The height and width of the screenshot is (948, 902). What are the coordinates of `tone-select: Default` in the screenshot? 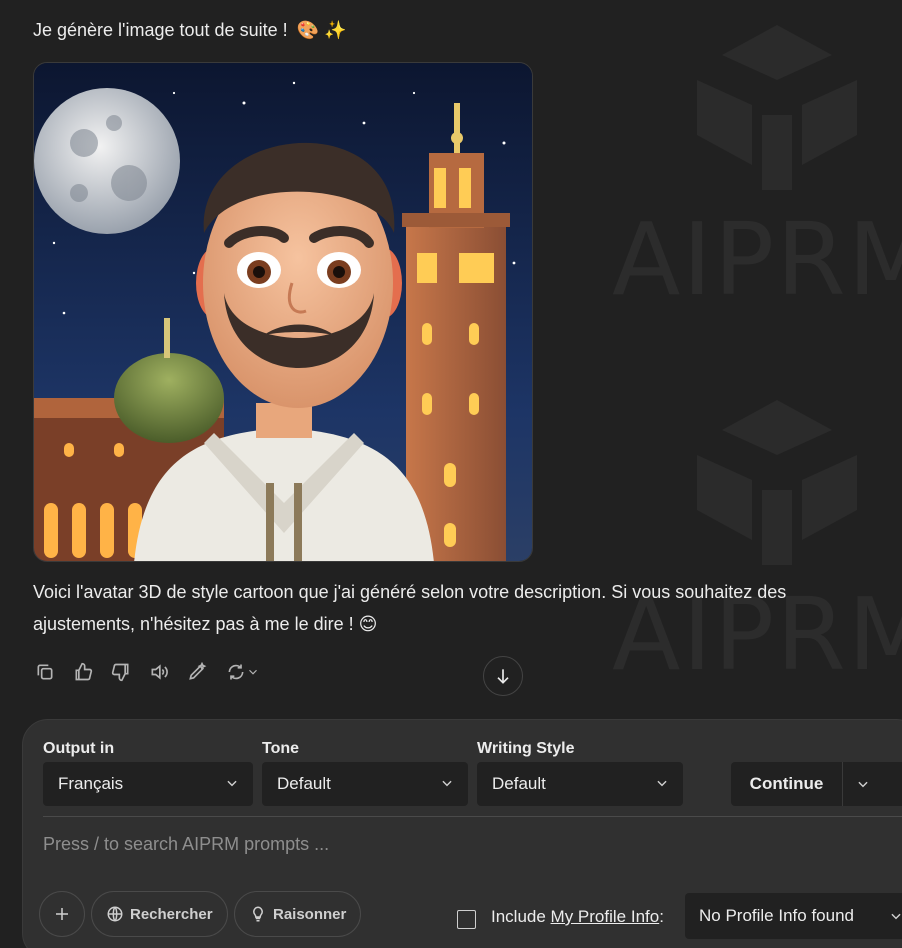 It's located at (365, 784).